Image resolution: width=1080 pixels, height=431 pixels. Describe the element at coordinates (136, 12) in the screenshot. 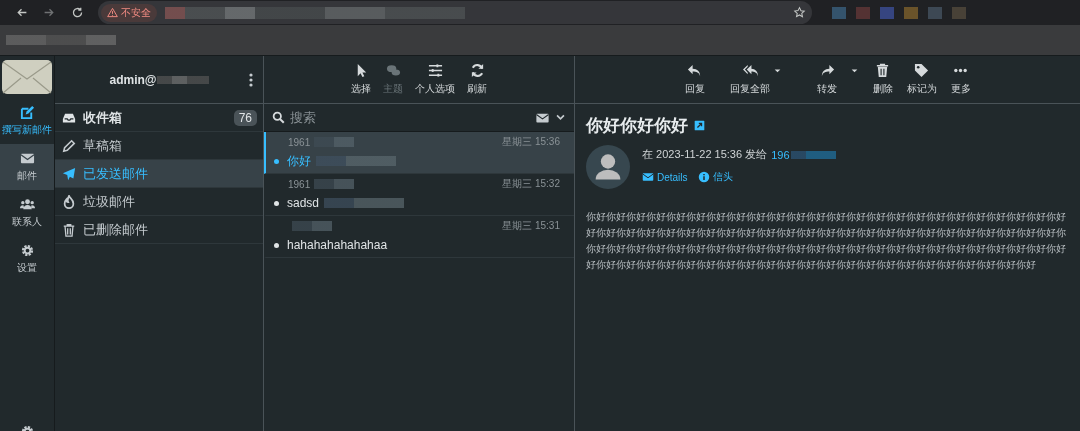

I see `security-label: 不安全` at that location.